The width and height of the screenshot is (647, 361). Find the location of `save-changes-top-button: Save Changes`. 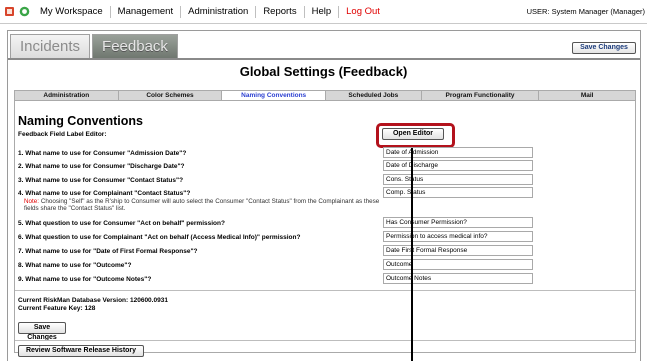

save-changes-top-button: Save Changes is located at coordinates (604, 48).